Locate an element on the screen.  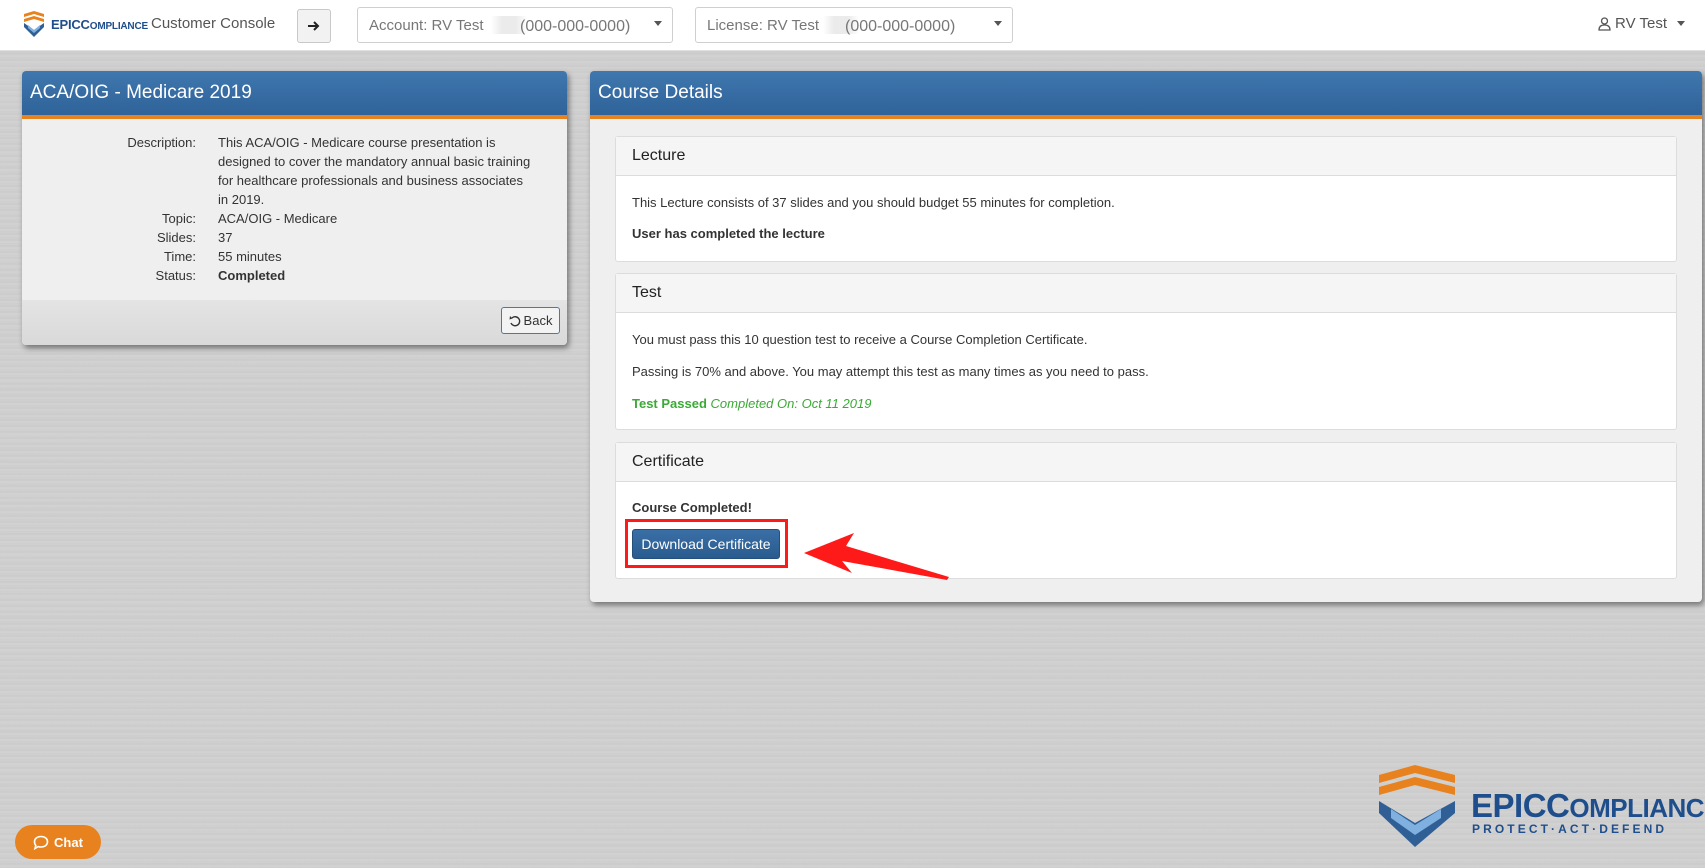
undo-icon is located at coordinates (514, 320).